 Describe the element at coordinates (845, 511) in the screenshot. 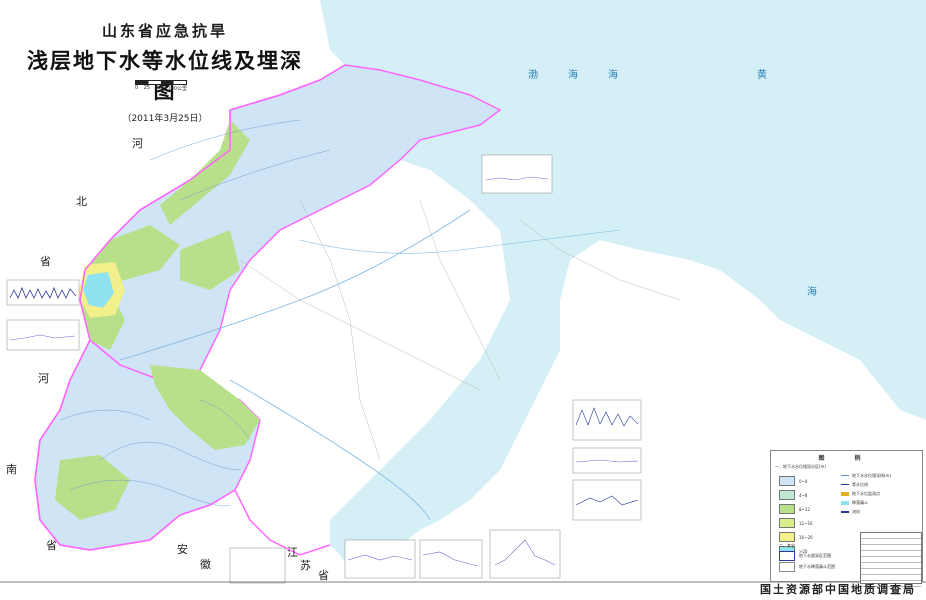

I see `arrow-icon` at that location.